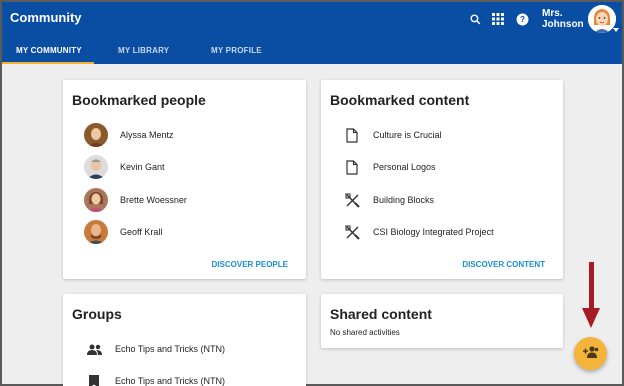 The width and height of the screenshot is (624, 386). What do you see at coordinates (184, 232) in the screenshot?
I see `list-item: Geoff Krall` at bounding box center [184, 232].